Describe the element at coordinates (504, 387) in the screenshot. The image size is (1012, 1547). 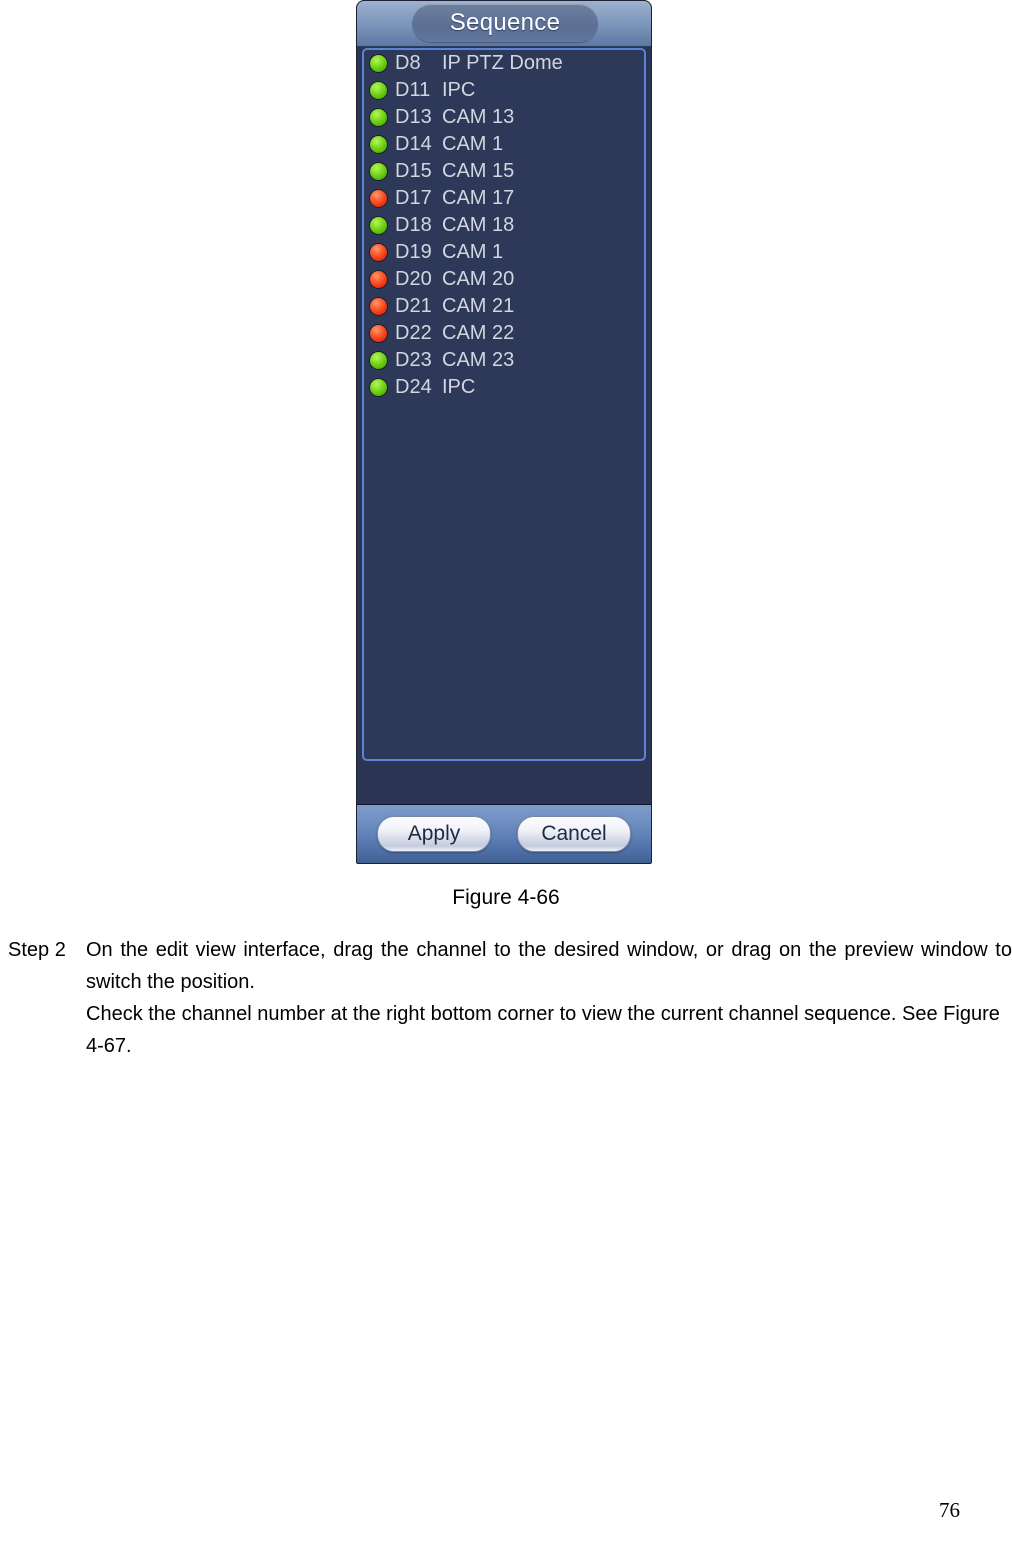
I see `channel-row: D24 IPC` at that location.